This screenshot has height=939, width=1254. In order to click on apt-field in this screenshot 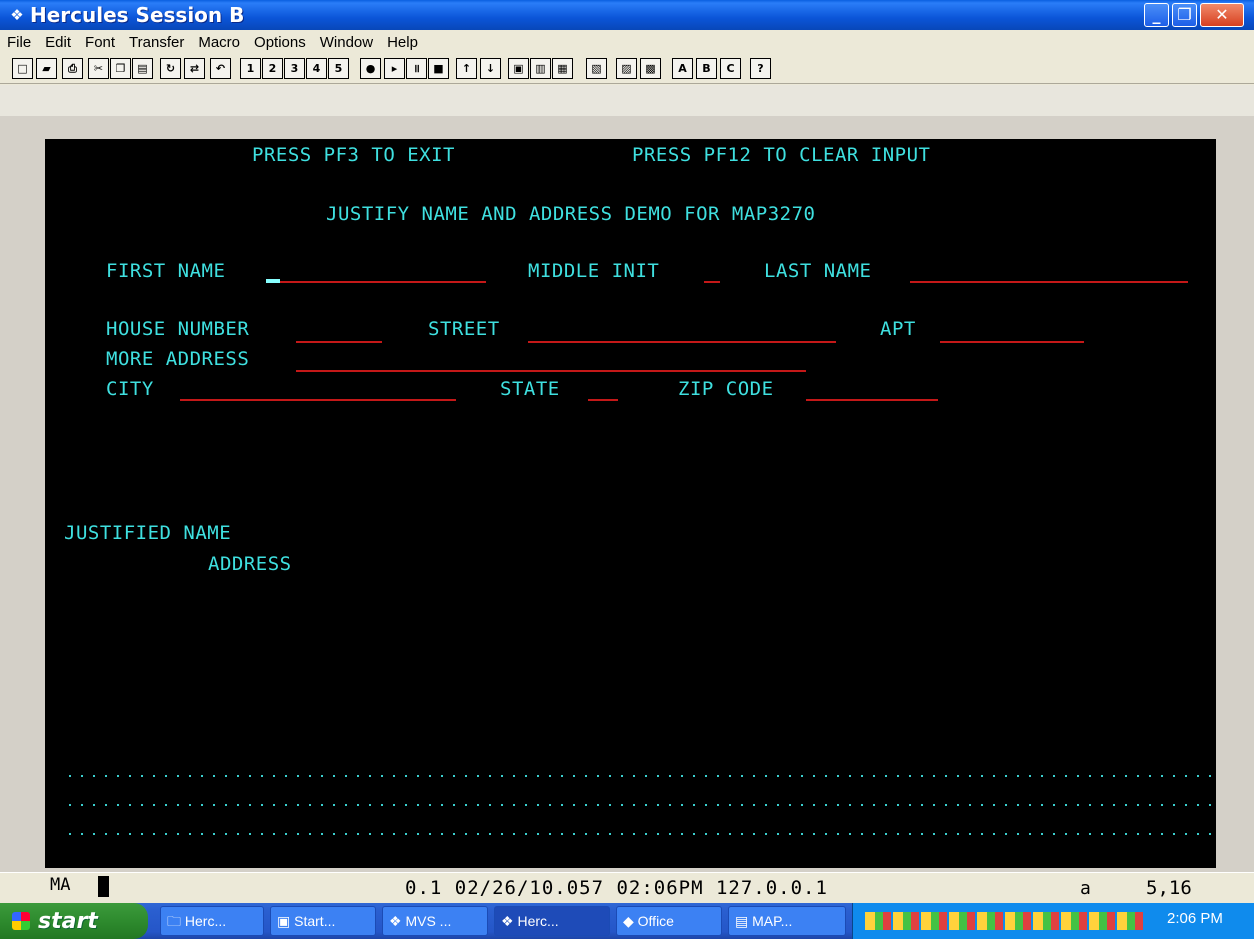, I will do `click(1012, 342)`.